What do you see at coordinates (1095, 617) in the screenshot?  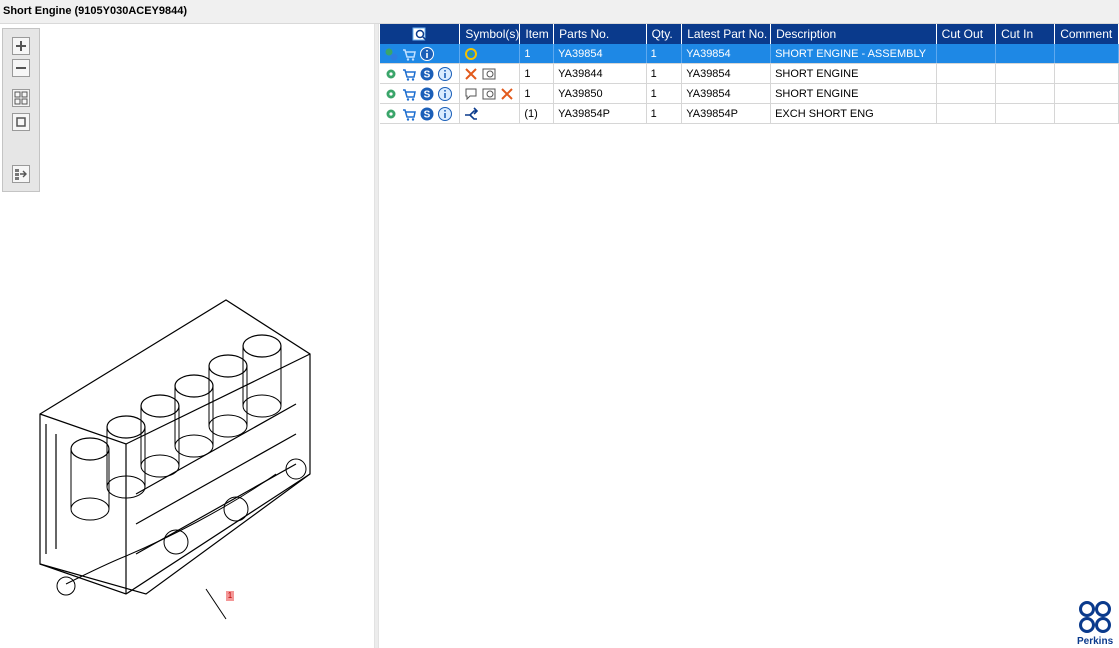 I see `perkins-logo` at bounding box center [1095, 617].